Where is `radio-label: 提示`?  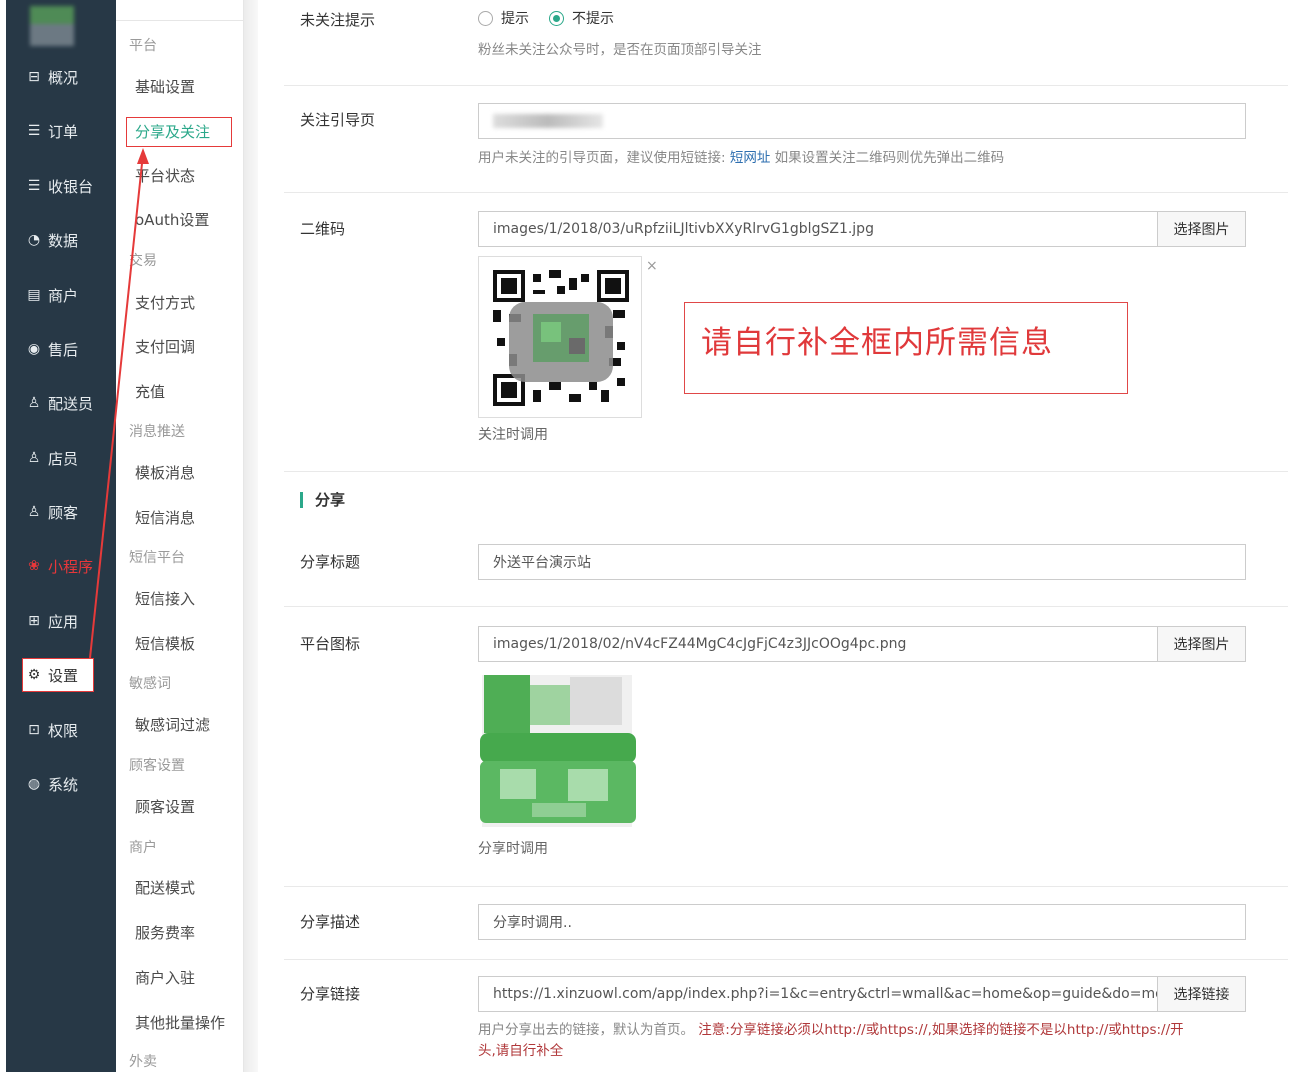
radio-label: 提示 is located at coordinates (515, 19).